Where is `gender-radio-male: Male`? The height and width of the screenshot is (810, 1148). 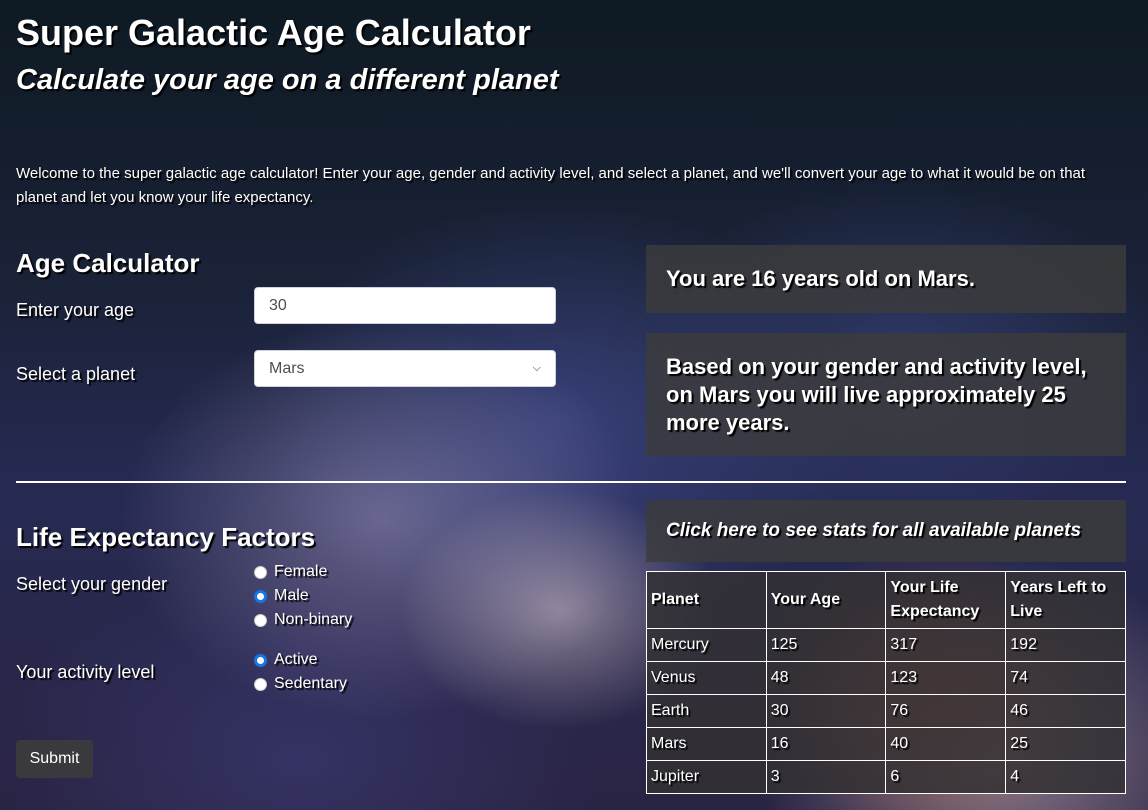
gender-radio-male: Male is located at coordinates (281, 596).